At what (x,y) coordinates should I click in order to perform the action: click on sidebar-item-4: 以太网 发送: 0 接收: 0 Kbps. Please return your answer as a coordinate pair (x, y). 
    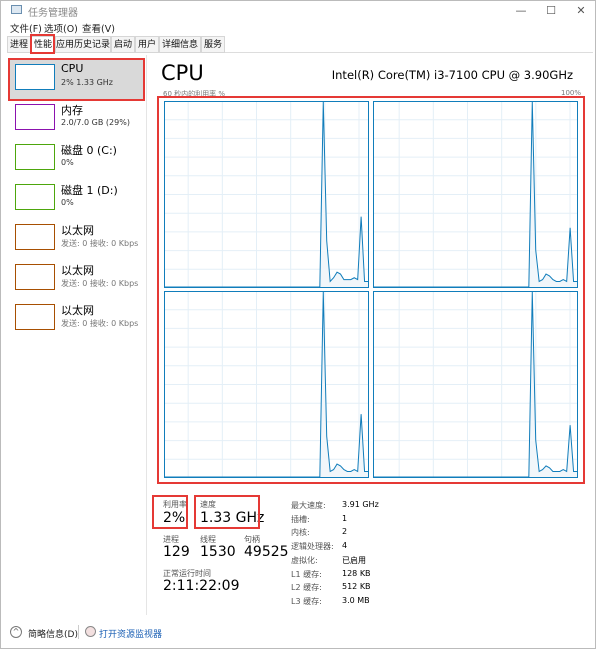
    Looking at the image, I should click on (76, 239).